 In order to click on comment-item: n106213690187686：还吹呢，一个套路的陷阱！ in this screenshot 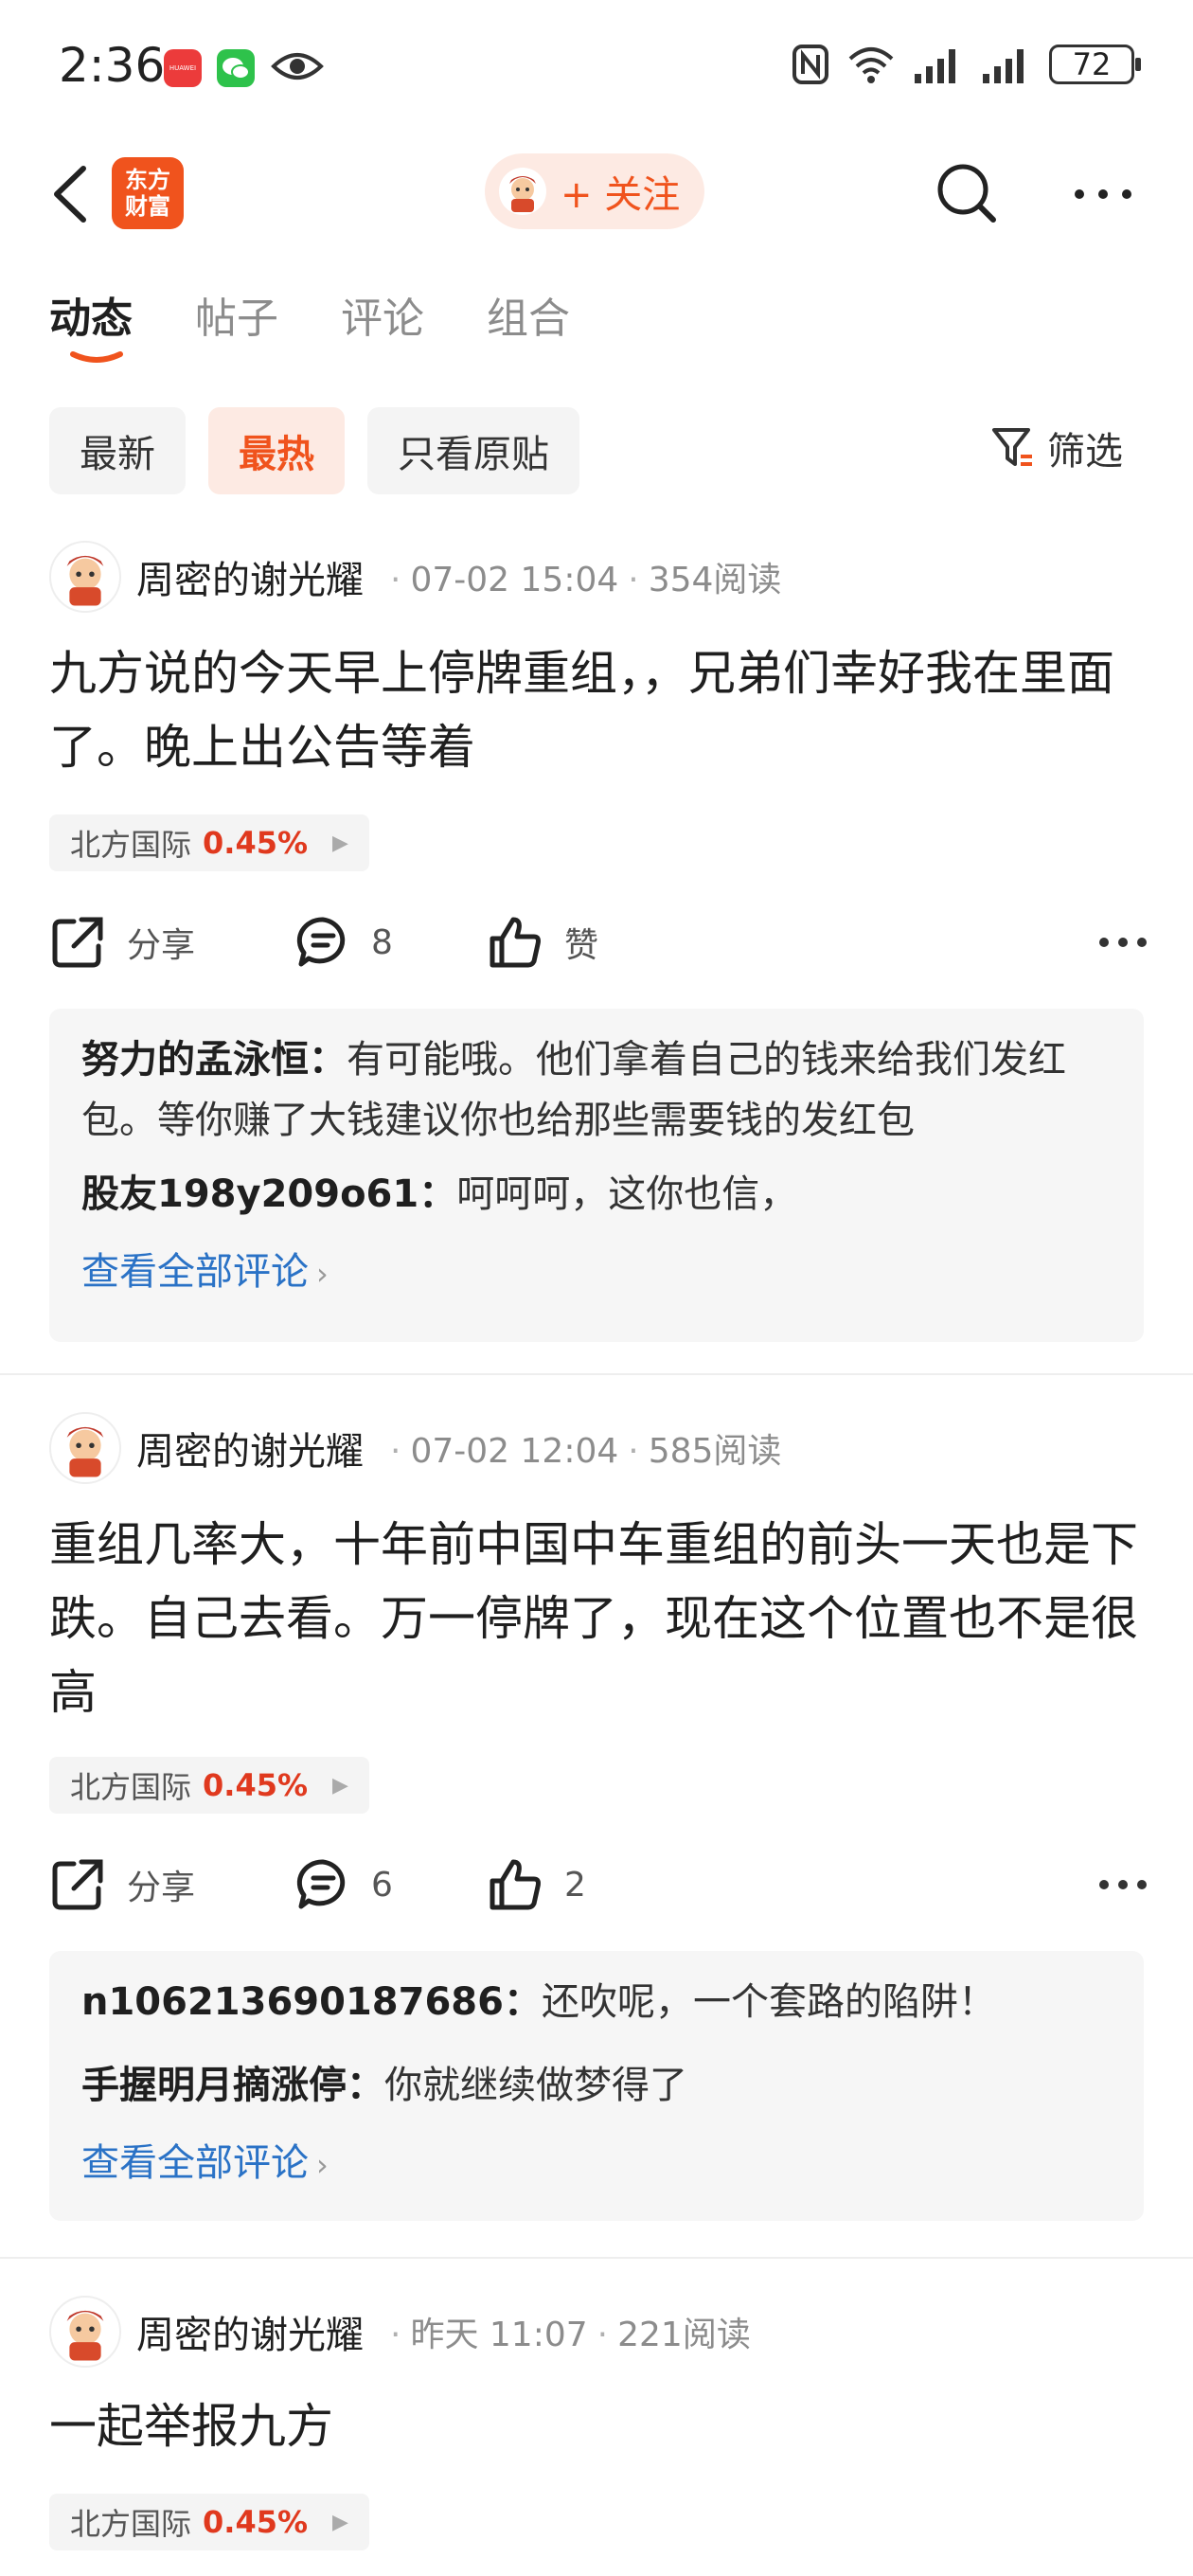, I will do `click(596, 2002)`.